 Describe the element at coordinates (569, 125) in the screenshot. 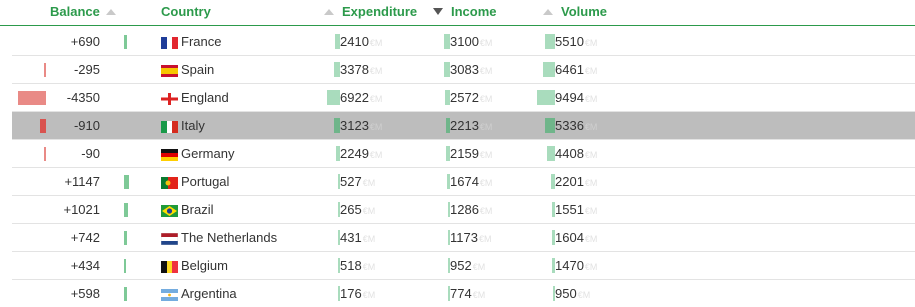

I see `volume-value: 5336` at that location.